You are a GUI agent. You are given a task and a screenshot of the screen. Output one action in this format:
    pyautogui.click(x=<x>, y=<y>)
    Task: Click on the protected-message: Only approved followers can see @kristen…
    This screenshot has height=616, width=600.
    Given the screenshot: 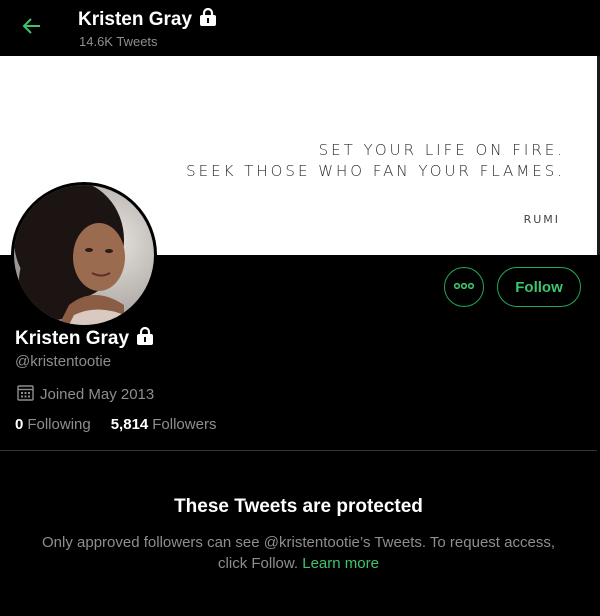 What is the action you would take?
    pyautogui.click(x=298, y=553)
    